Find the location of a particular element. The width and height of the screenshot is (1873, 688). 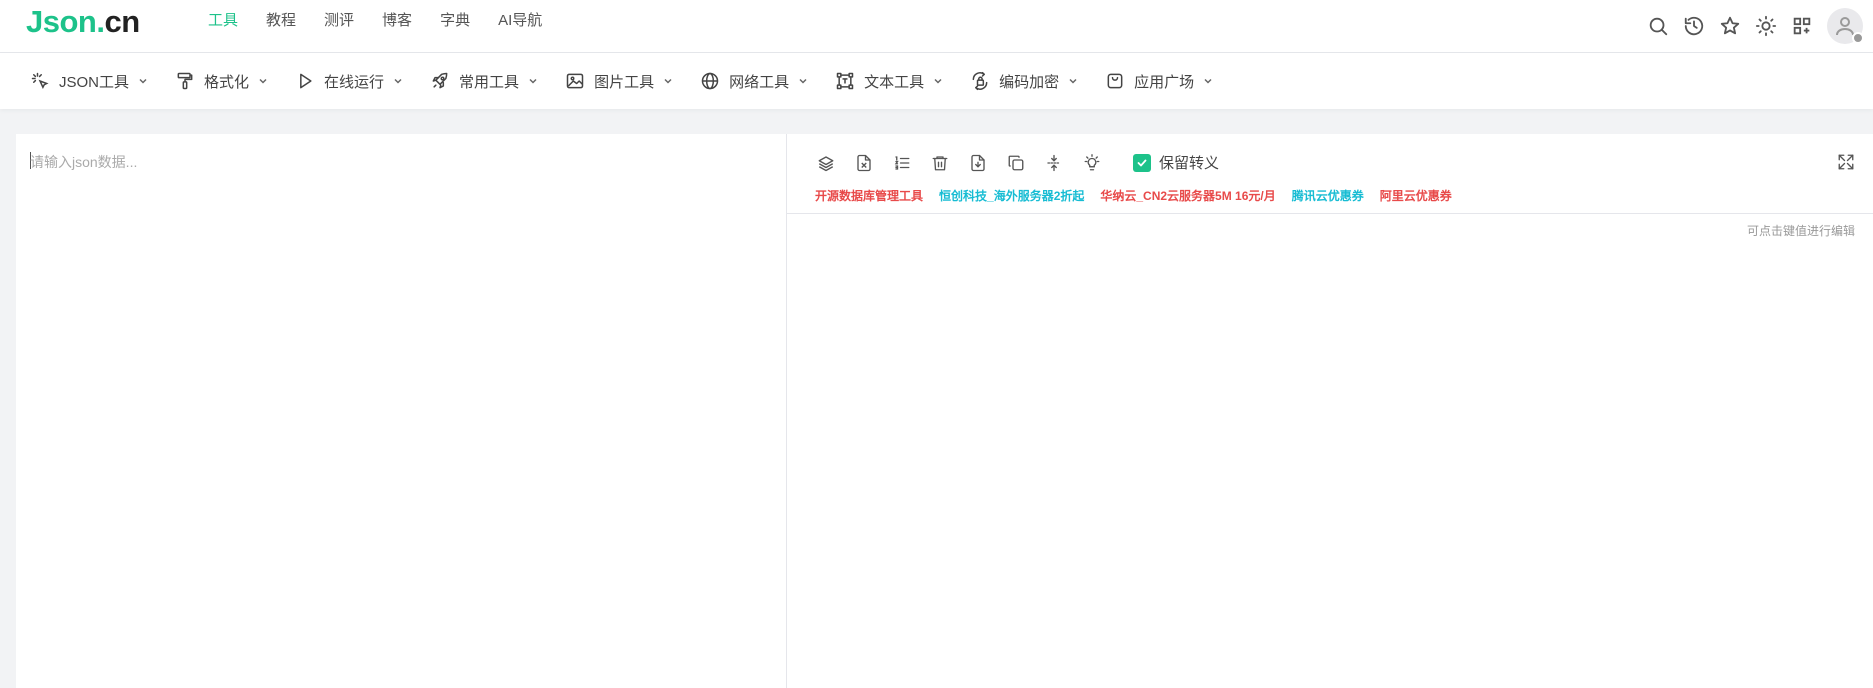

menu-json-tools: JSON工具 is located at coordinates (89, 81).